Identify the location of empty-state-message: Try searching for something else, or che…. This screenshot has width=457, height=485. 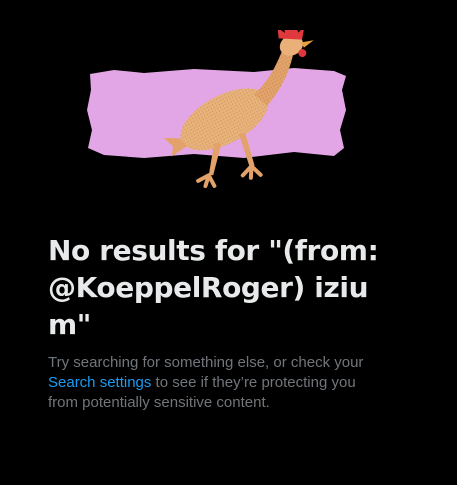
(218, 383).